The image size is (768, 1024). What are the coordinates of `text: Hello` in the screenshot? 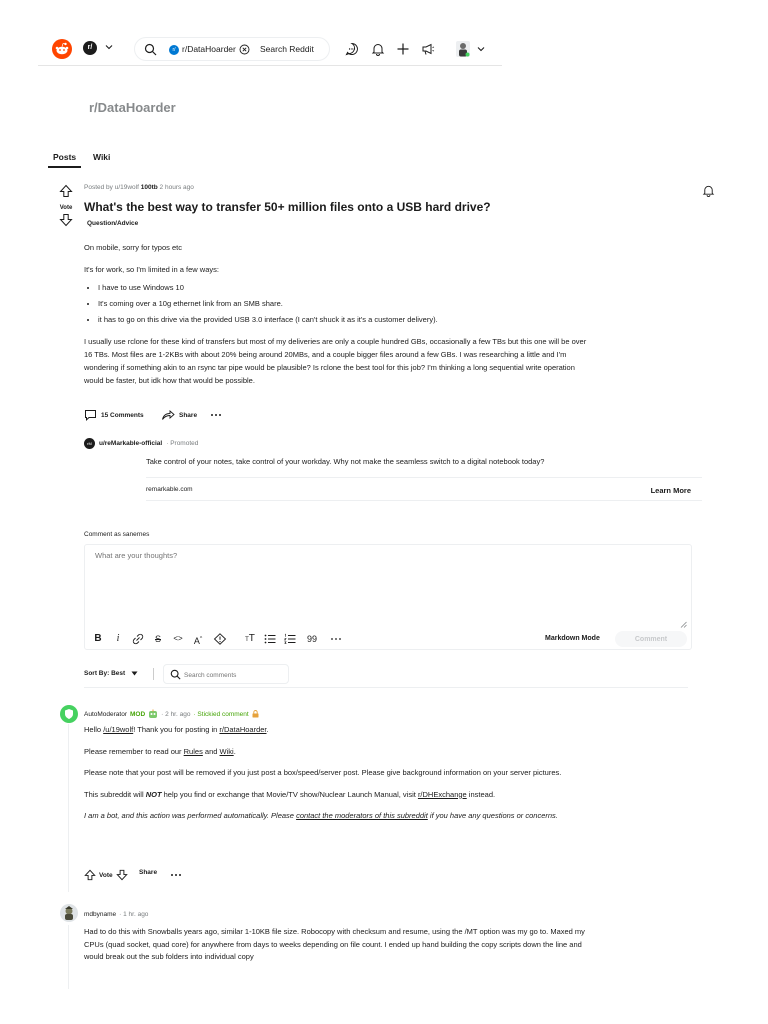 It's located at (94, 729).